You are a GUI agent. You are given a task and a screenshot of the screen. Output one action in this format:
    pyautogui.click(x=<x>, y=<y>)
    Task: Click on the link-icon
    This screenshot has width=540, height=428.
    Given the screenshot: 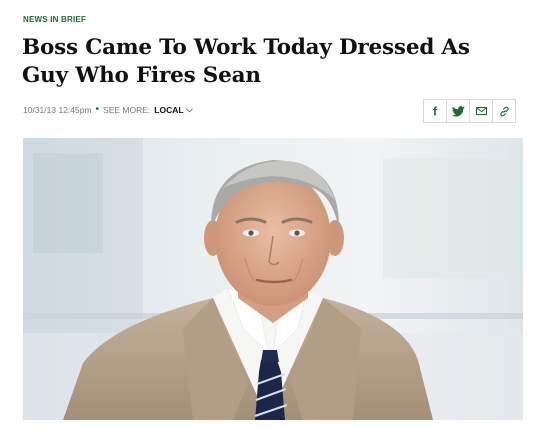 What is the action you would take?
    pyautogui.click(x=504, y=111)
    